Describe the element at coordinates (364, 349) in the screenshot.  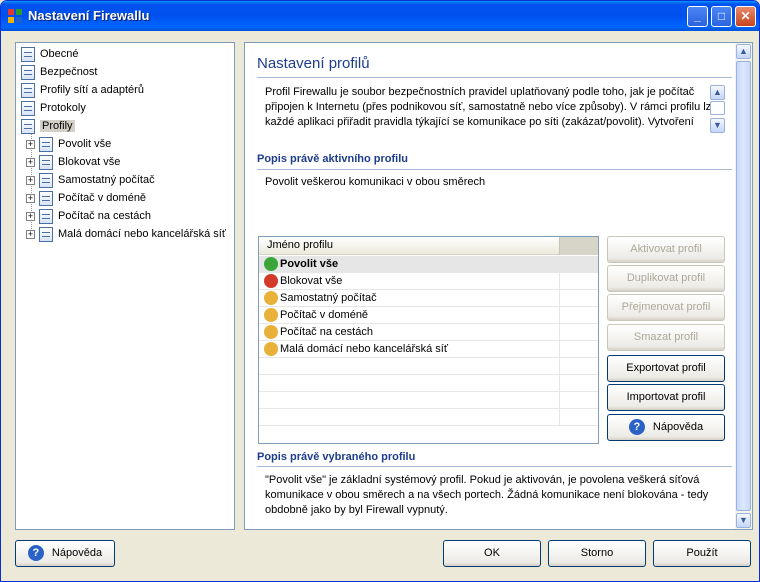
I see `row-label: Malá domácí nebo kancelářská síť` at that location.